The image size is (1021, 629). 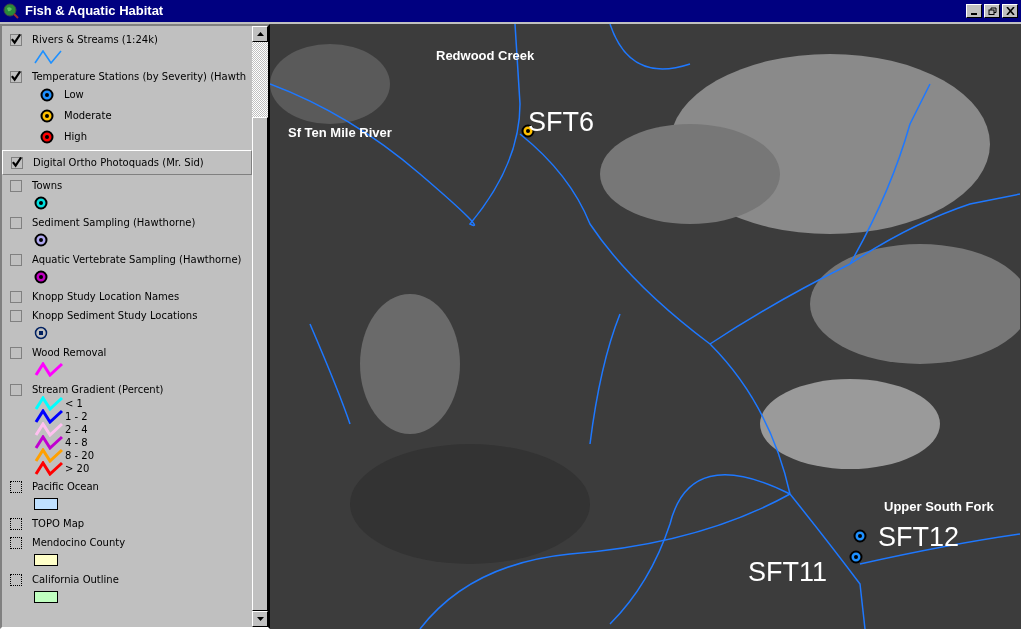 What do you see at coordinates (58, 524) in the screenshot?
I see `layer-name: TOPO Map` at bounding box center [58, 524].